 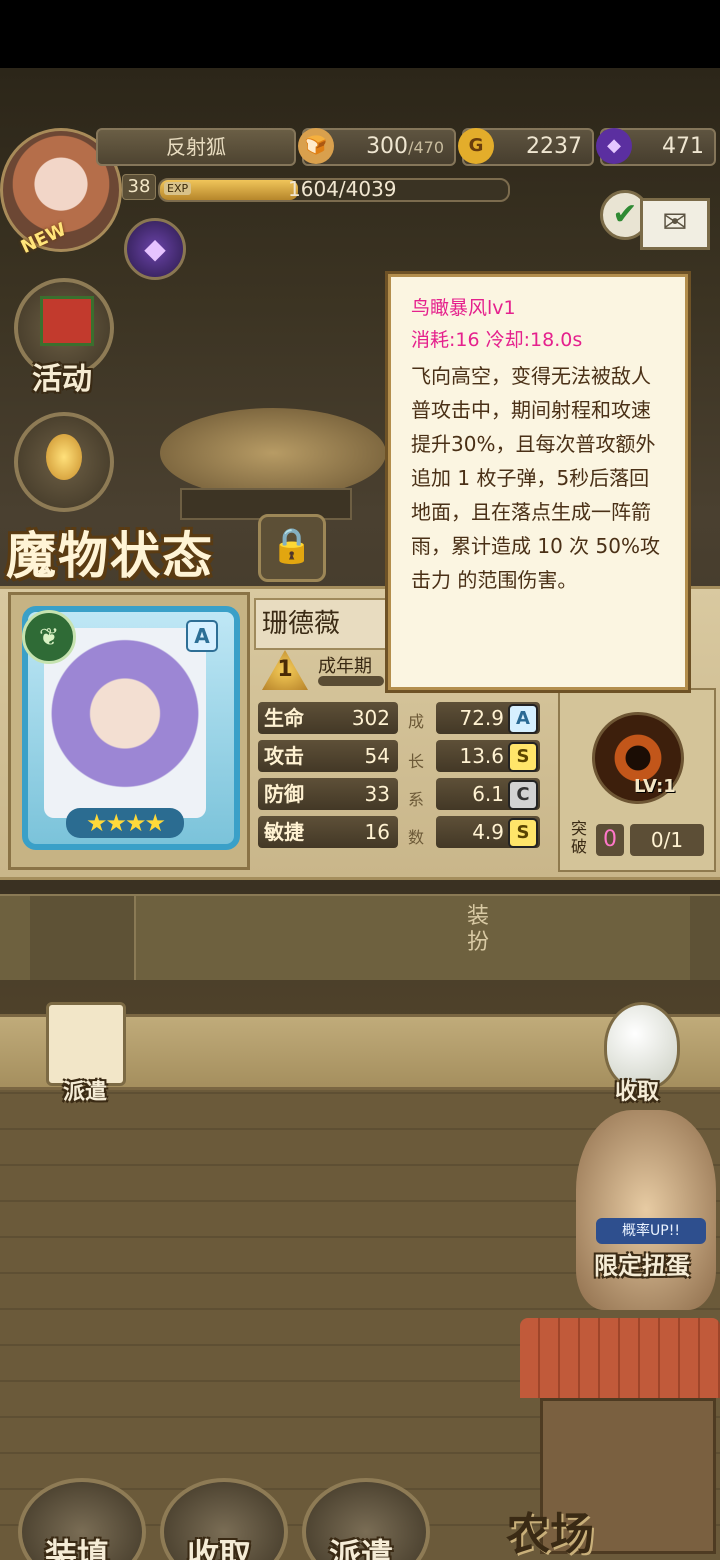 What do you see at coordinates (683, 146) in the screenshot?
I see `gem-value: 471` at bounding box center [683, 146].